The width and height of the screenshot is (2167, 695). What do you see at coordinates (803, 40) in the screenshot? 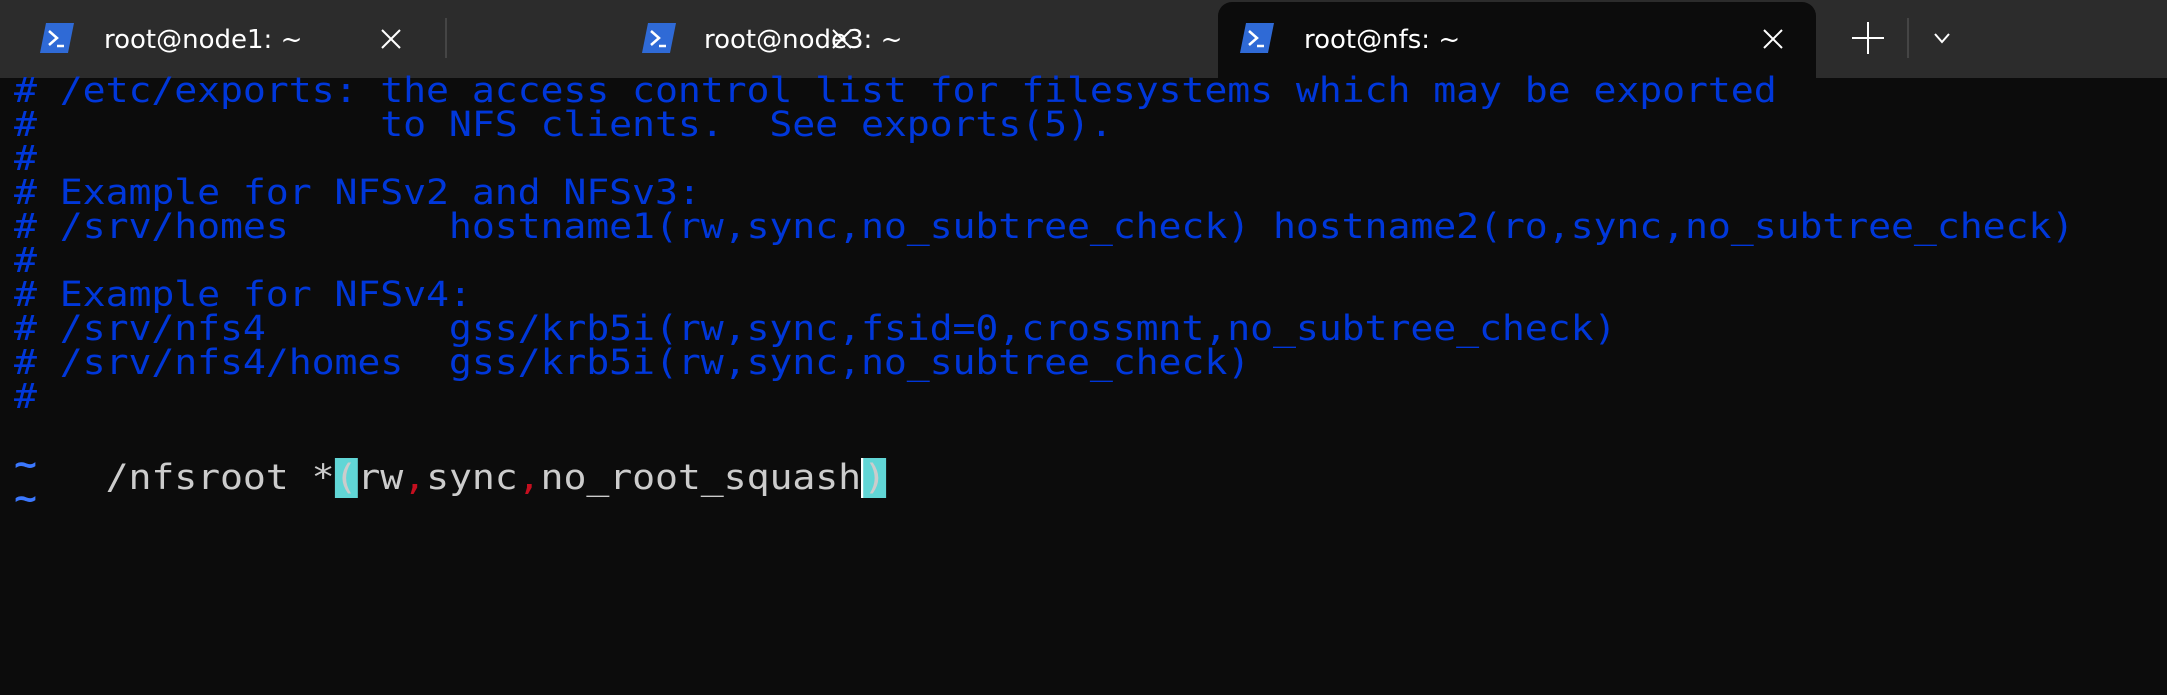
I see `tab-title: root@node3: ~` at bounding box center [803, 40].